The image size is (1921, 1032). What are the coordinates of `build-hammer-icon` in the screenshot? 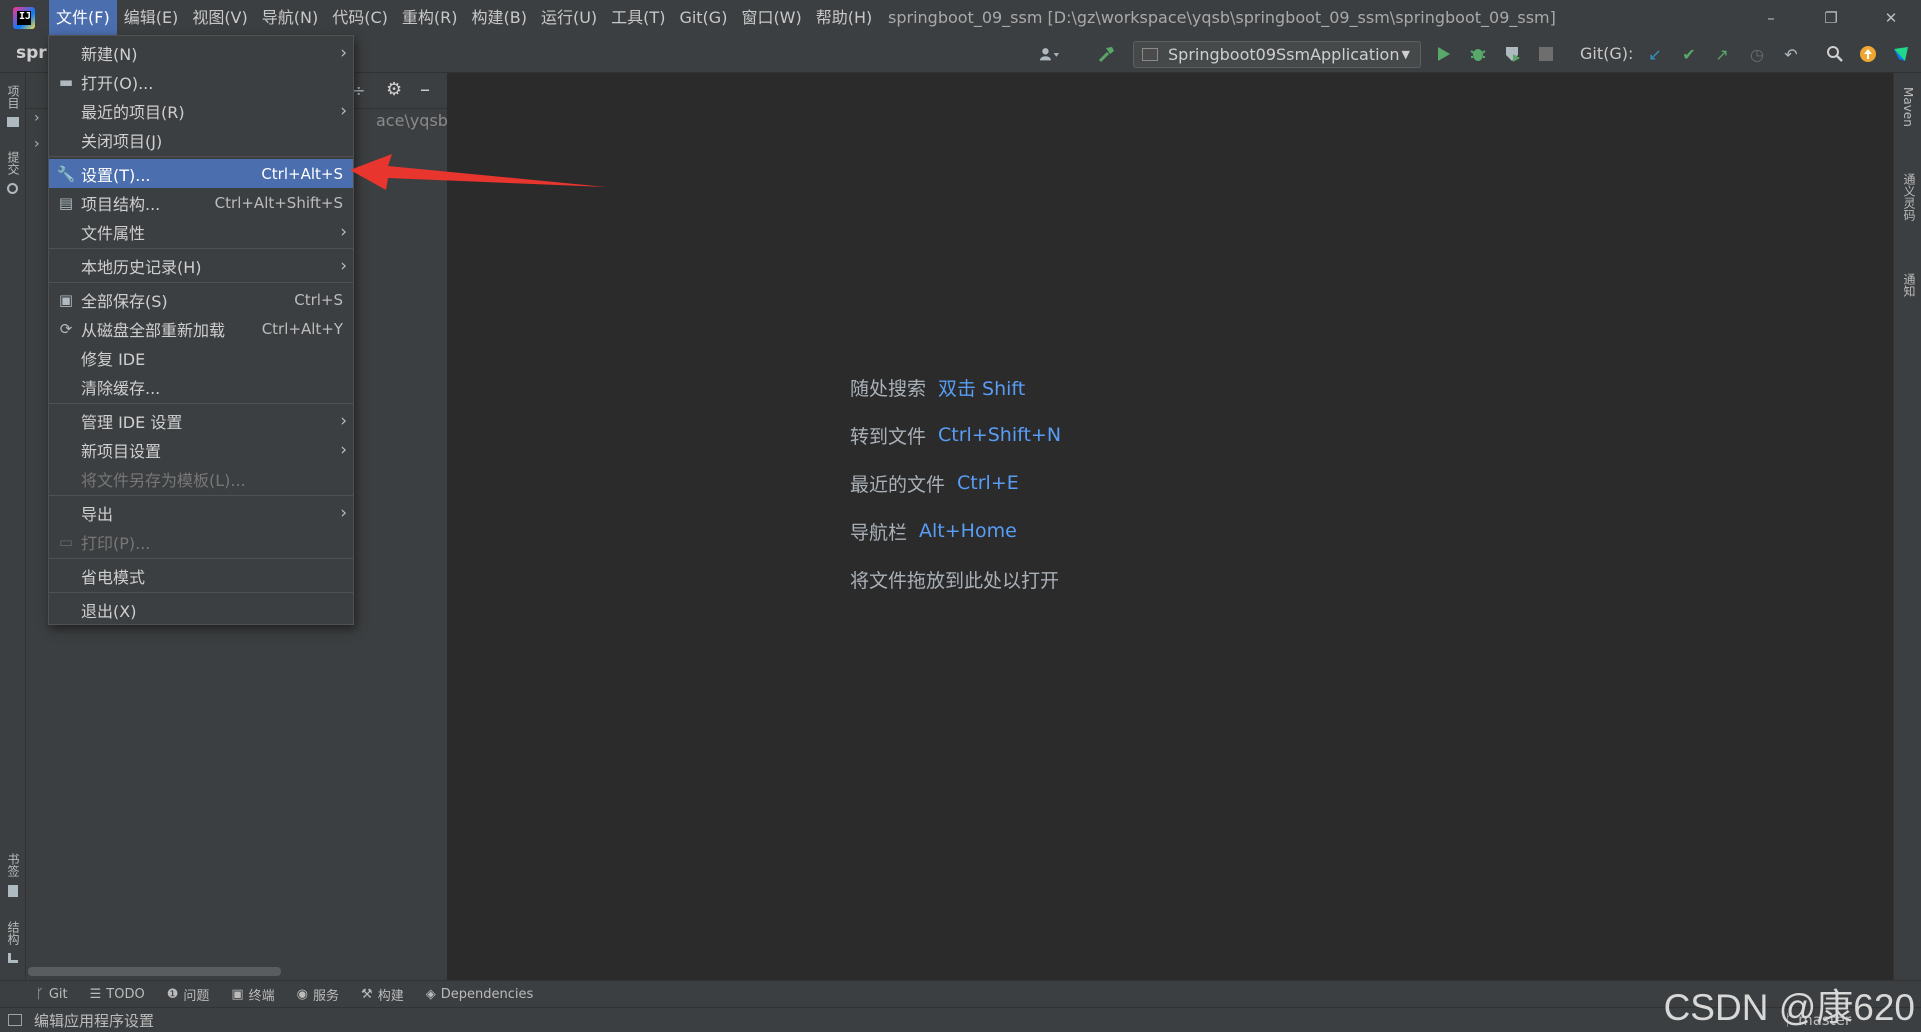 It's located at (1107, 54).